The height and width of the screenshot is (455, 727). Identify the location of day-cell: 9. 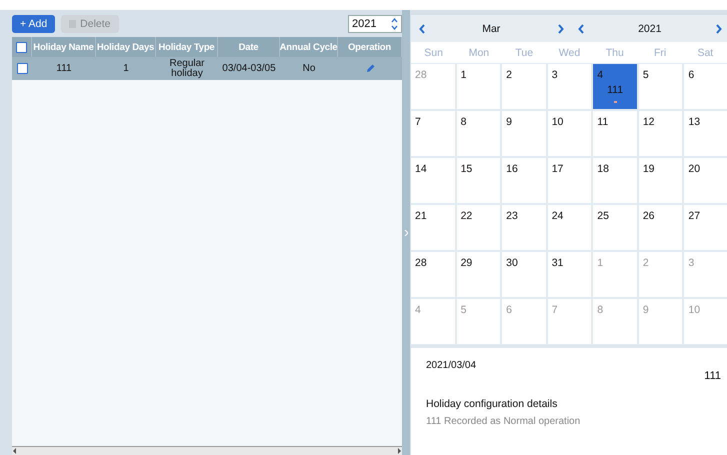
(524, 133).